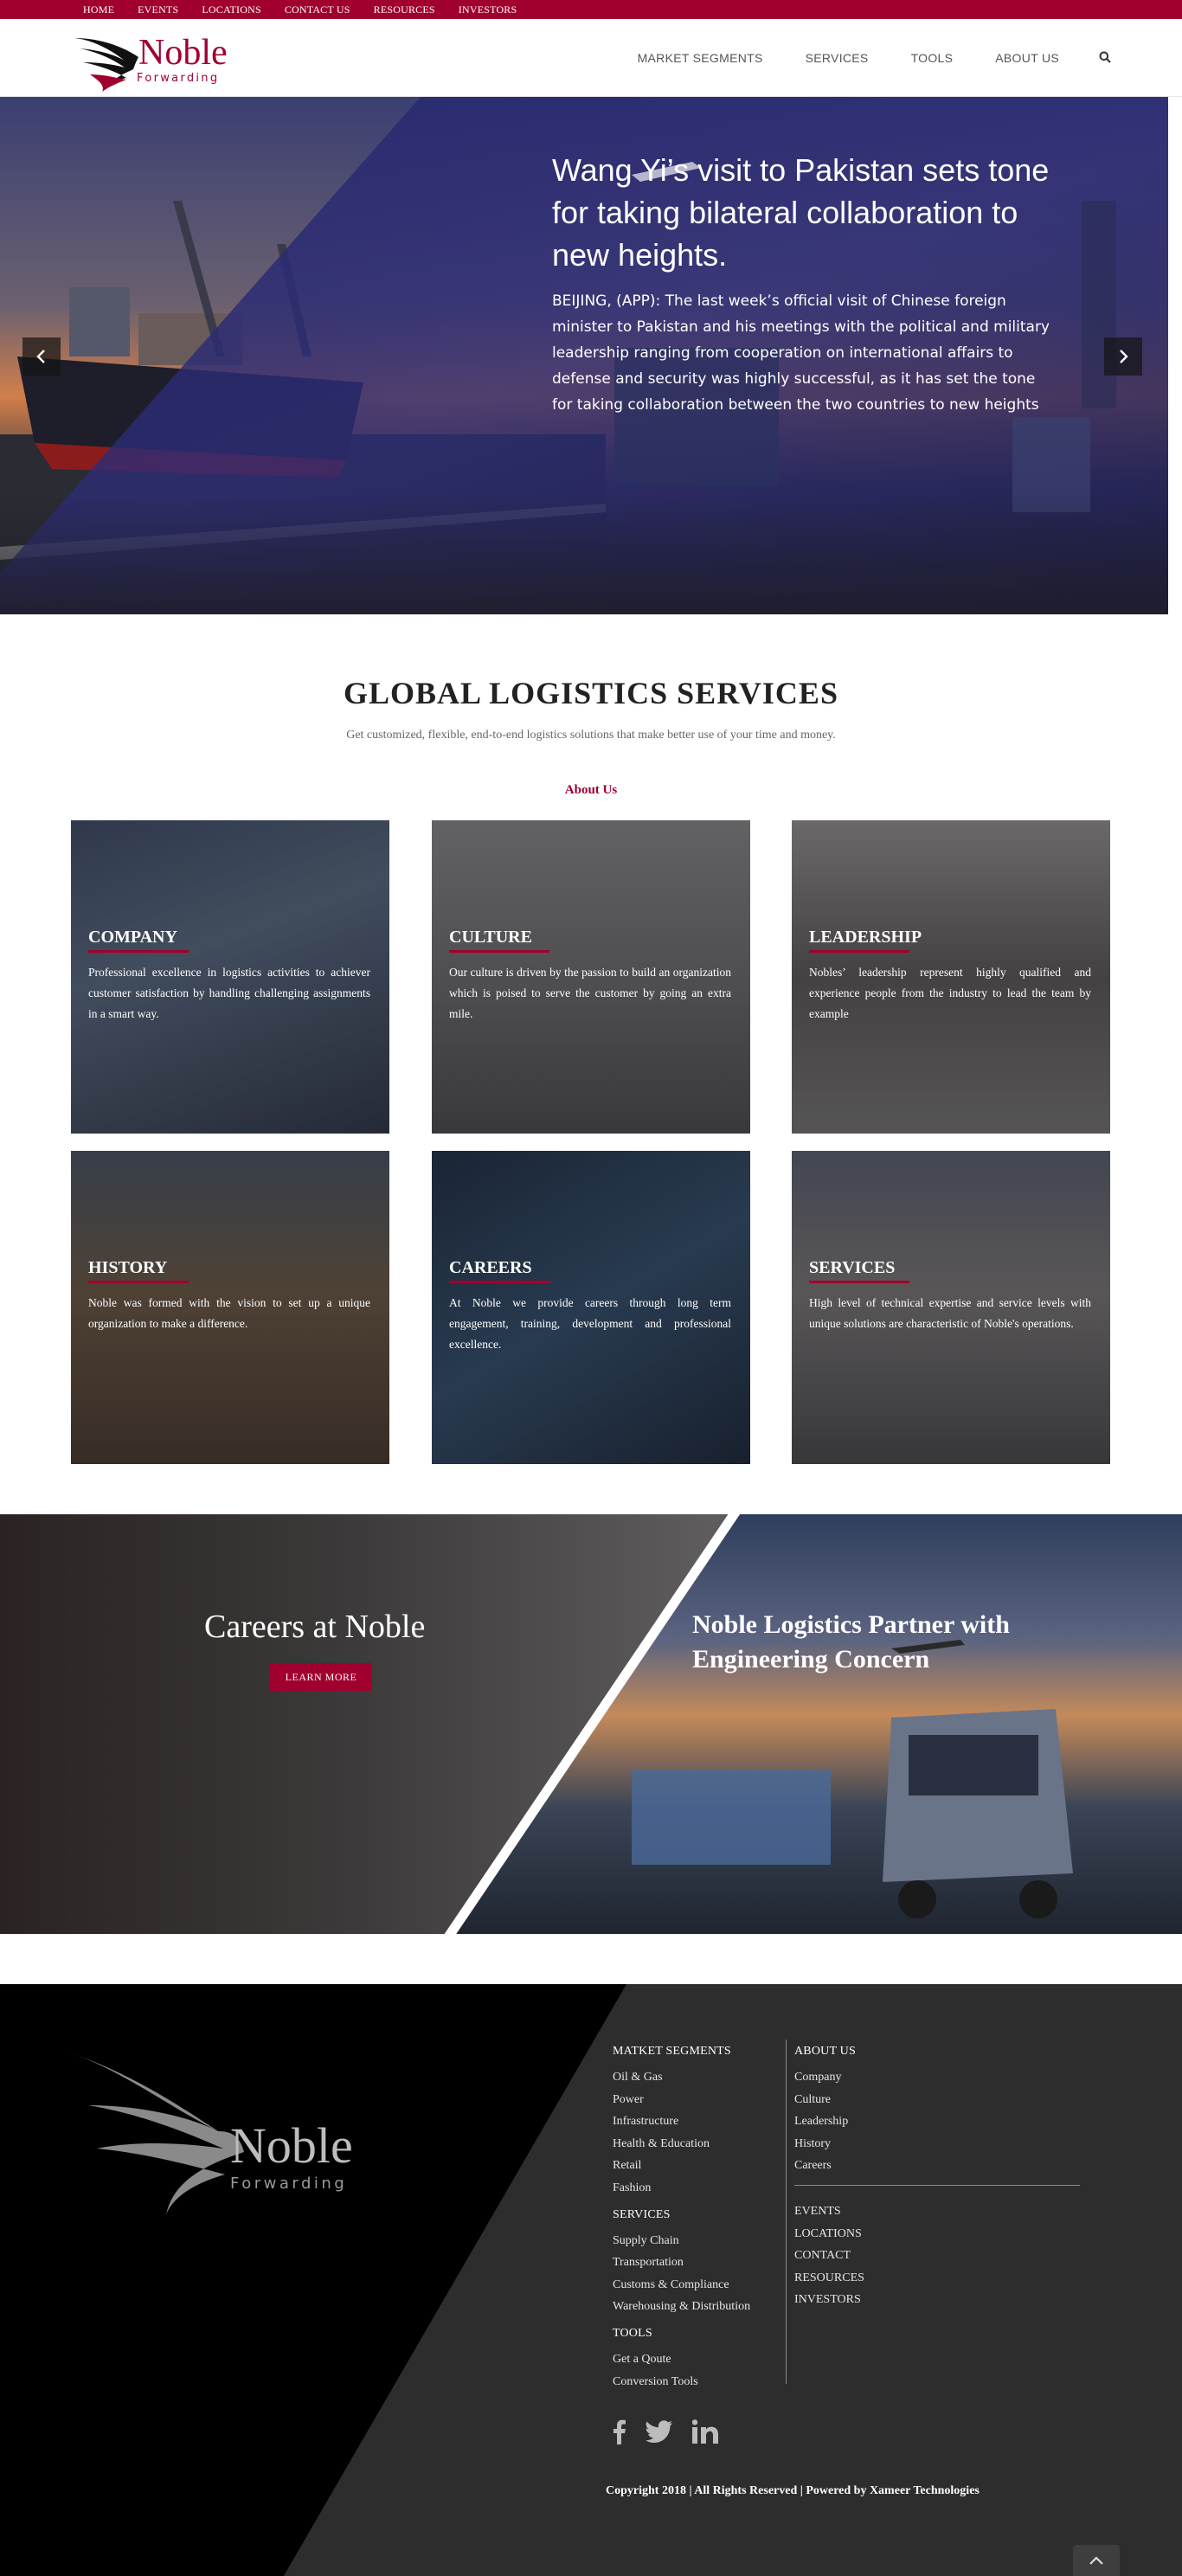 The height and width of the screenshot is (2576, 1182). What do you see at coordinates (681, 2215) in the screenshot?
I see `footer-heading-services: SERVICES` at bounding box center [681, 2215].